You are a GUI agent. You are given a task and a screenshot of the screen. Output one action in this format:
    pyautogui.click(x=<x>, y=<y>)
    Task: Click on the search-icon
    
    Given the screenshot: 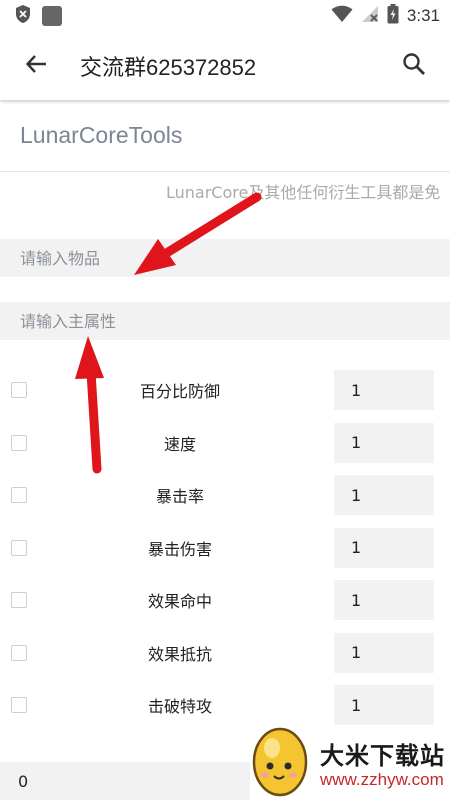 What is the action you would take?
    pyautogui.click(x=414, y=66)
    